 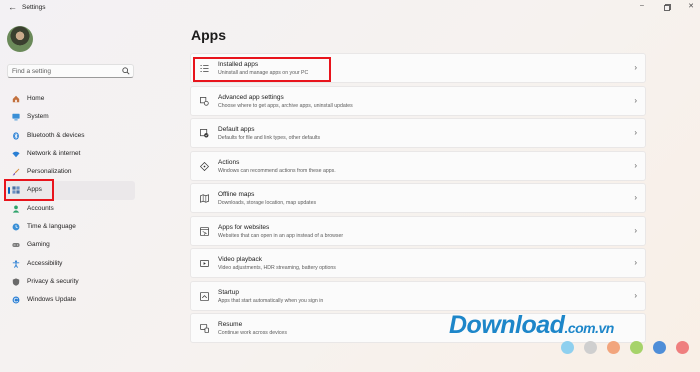 I want to click on sidebar-item-time-language: Time & language, so click(x=69, y=227).